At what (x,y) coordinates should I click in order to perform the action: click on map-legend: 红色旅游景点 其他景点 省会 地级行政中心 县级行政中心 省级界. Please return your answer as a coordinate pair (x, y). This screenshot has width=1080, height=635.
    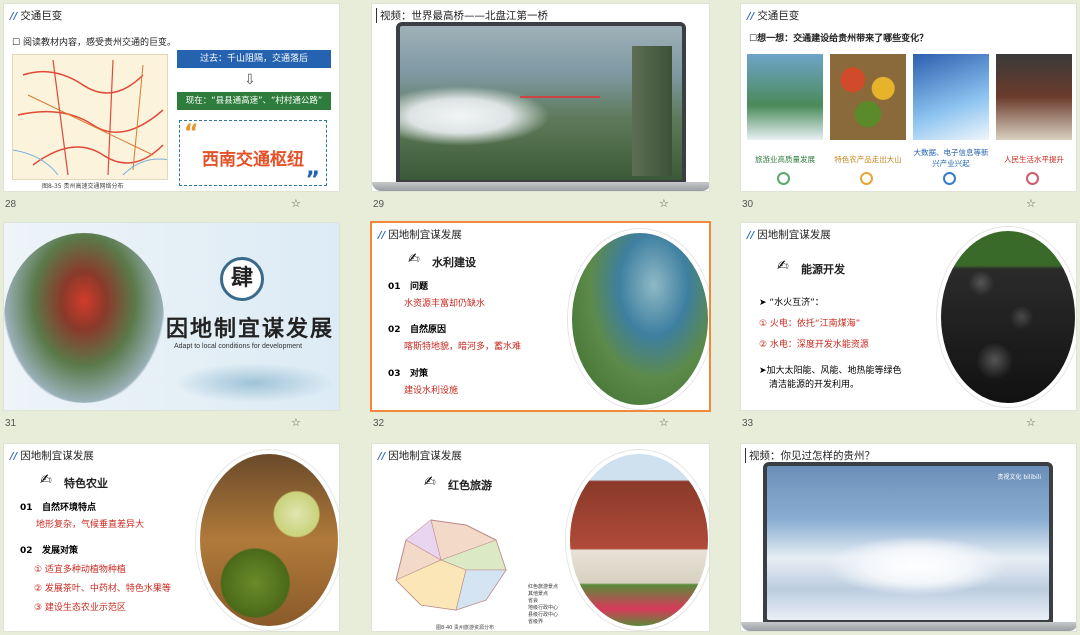
    Looking at the image, I should click on (543, 604).